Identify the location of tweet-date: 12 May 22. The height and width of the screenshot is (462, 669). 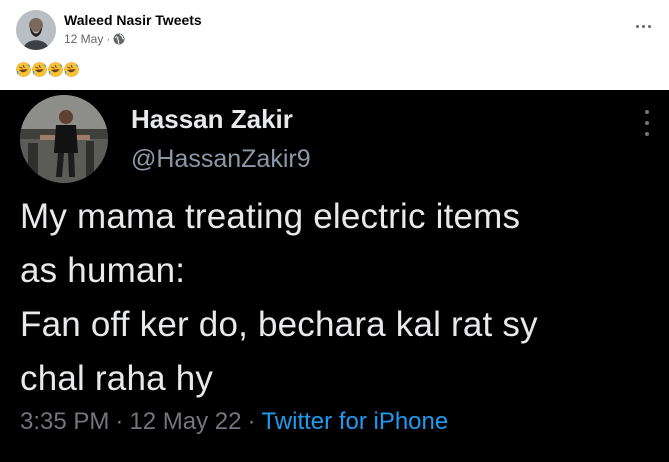
(185, 421).